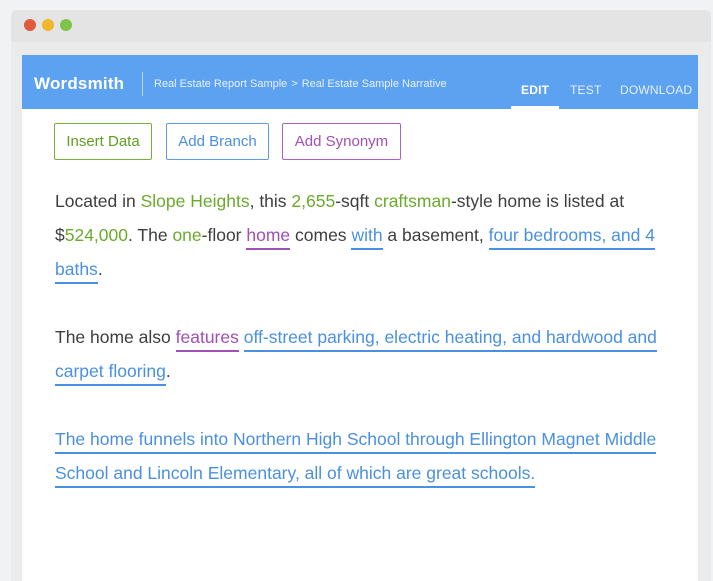  What do you see at coordinates (241, 337) in the screenshot?
I see `static-text` at bounding box center [241, 337].